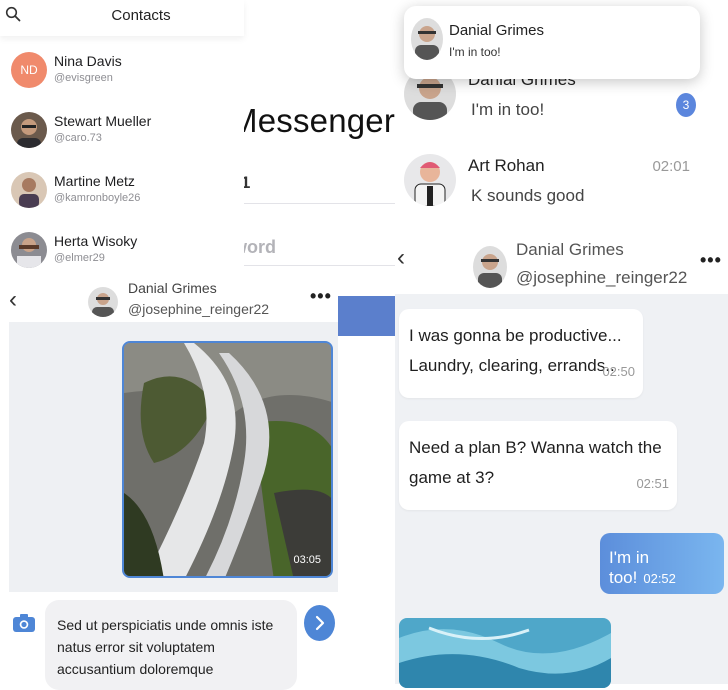 The height and width of the screenshot is (690, 728). I want to click on photo-message, so click(505, 653).